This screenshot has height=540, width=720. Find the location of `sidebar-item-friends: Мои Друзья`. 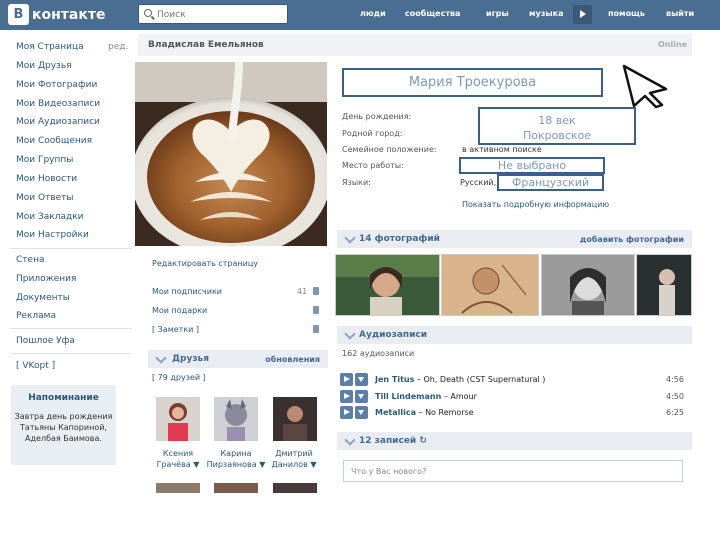

sidebar-item-friends: Мои Друзья is located at coordinates (44, 66).